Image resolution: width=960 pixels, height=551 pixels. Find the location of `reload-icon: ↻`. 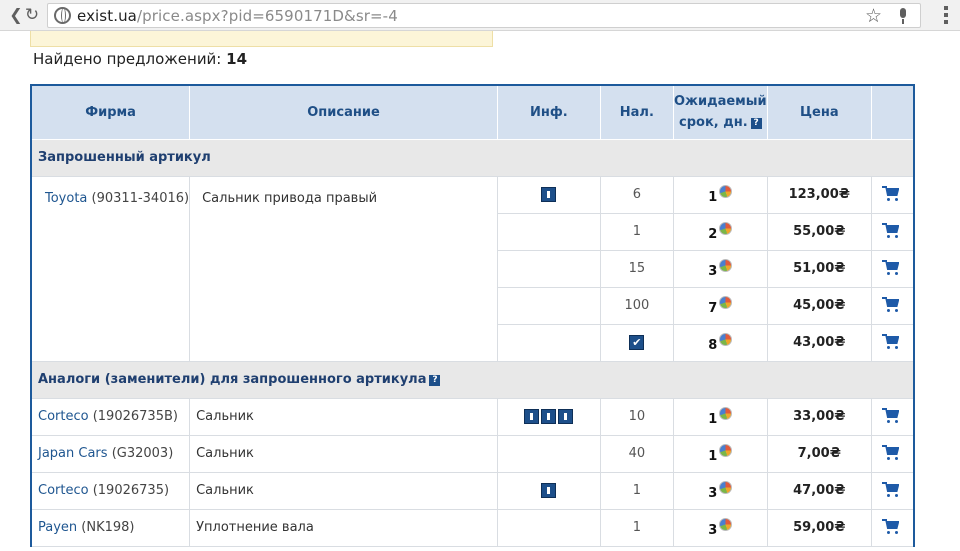

reload-icon: ↻ is located at coordinates (32, 15).